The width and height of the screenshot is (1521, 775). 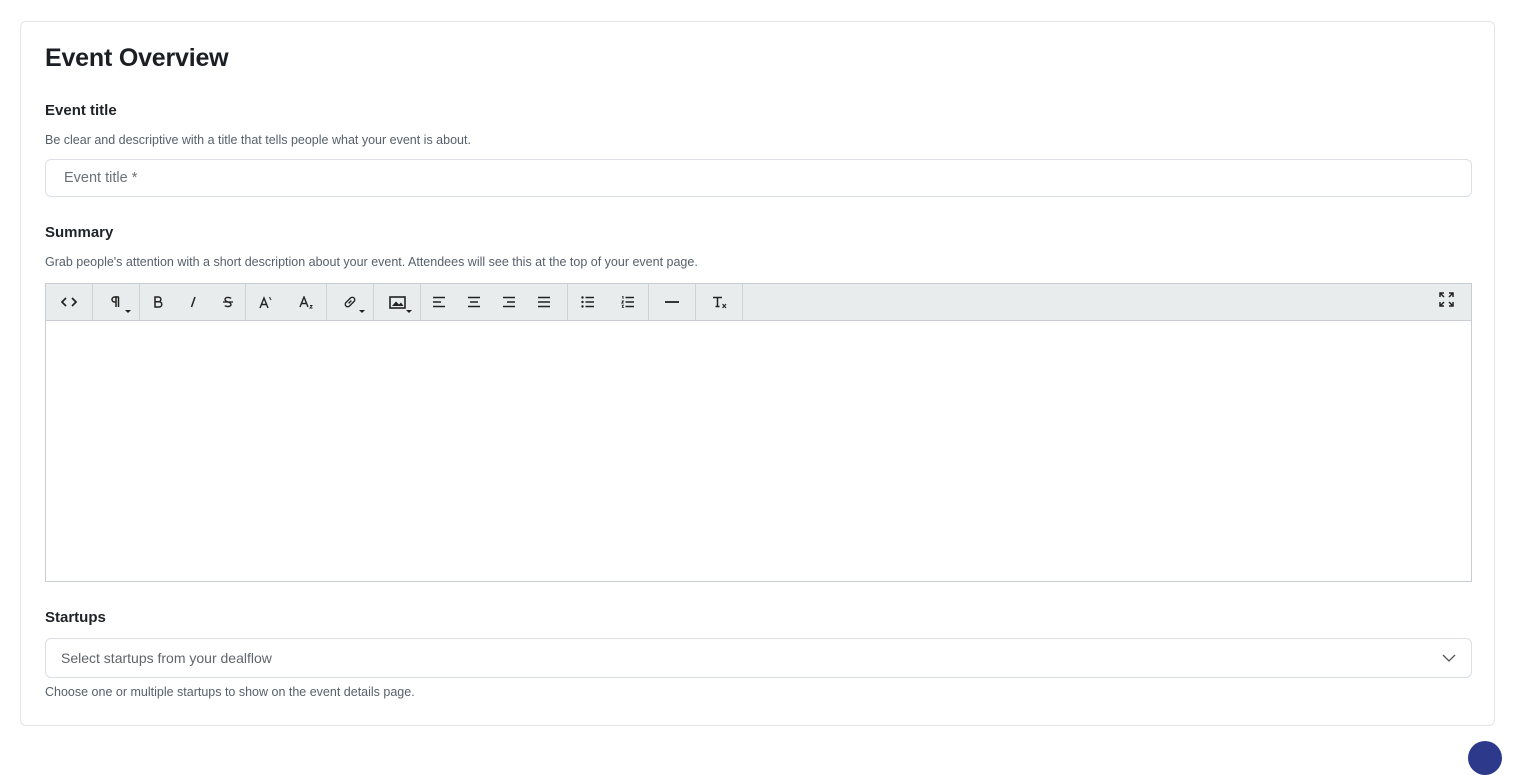 What do you see at coordinates (137, 58) in the screenshot?
I see `page-title: Event Overview` at bounding box center [137, 58].